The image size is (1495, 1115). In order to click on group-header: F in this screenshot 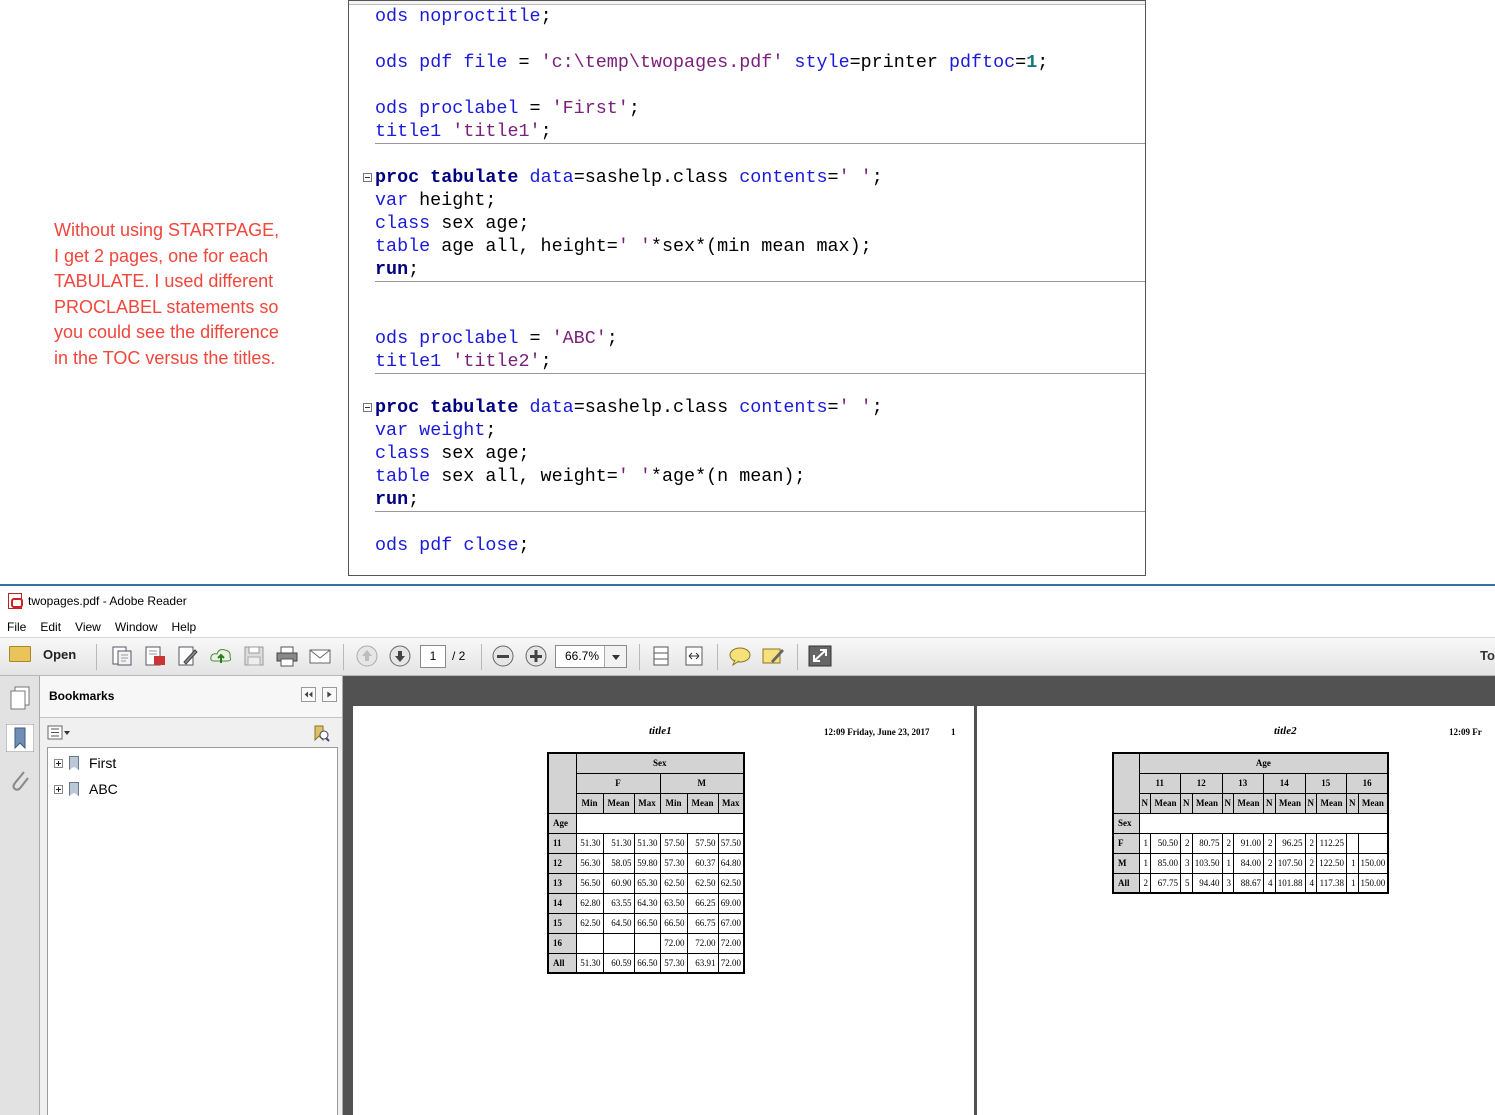, I will do `click(618, 783)`.